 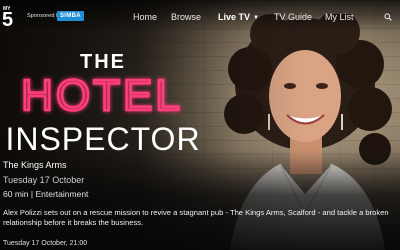 I want to click on episode-date: Tuesday 17 October, so click(x=44, y=180).